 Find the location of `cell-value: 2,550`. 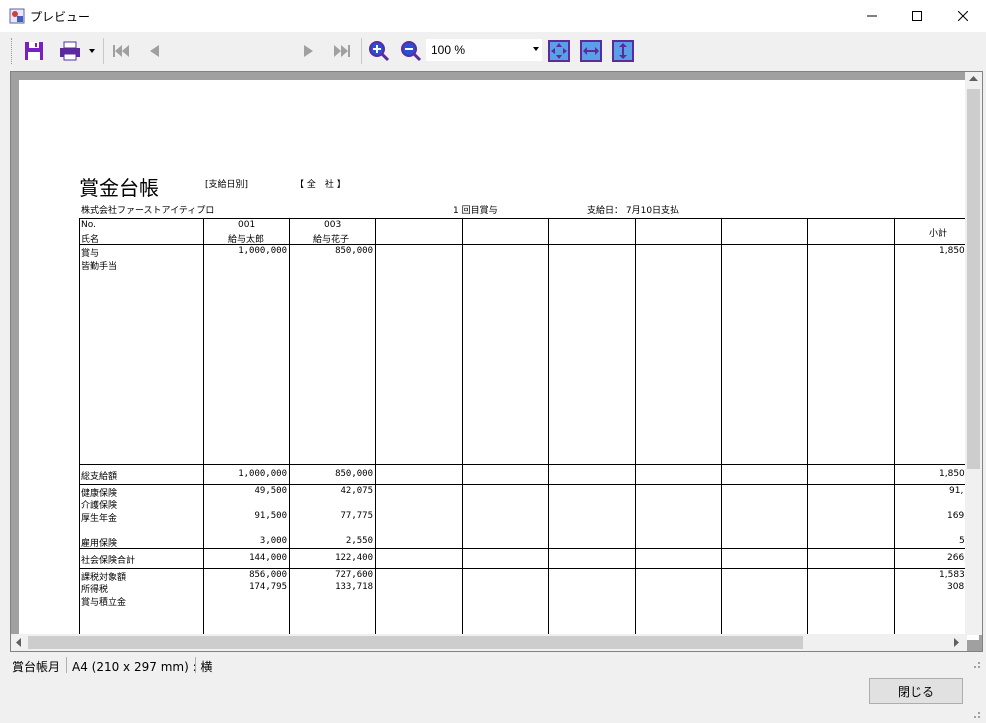

cell-value: 2,550 is located at coordinates (359, 541).